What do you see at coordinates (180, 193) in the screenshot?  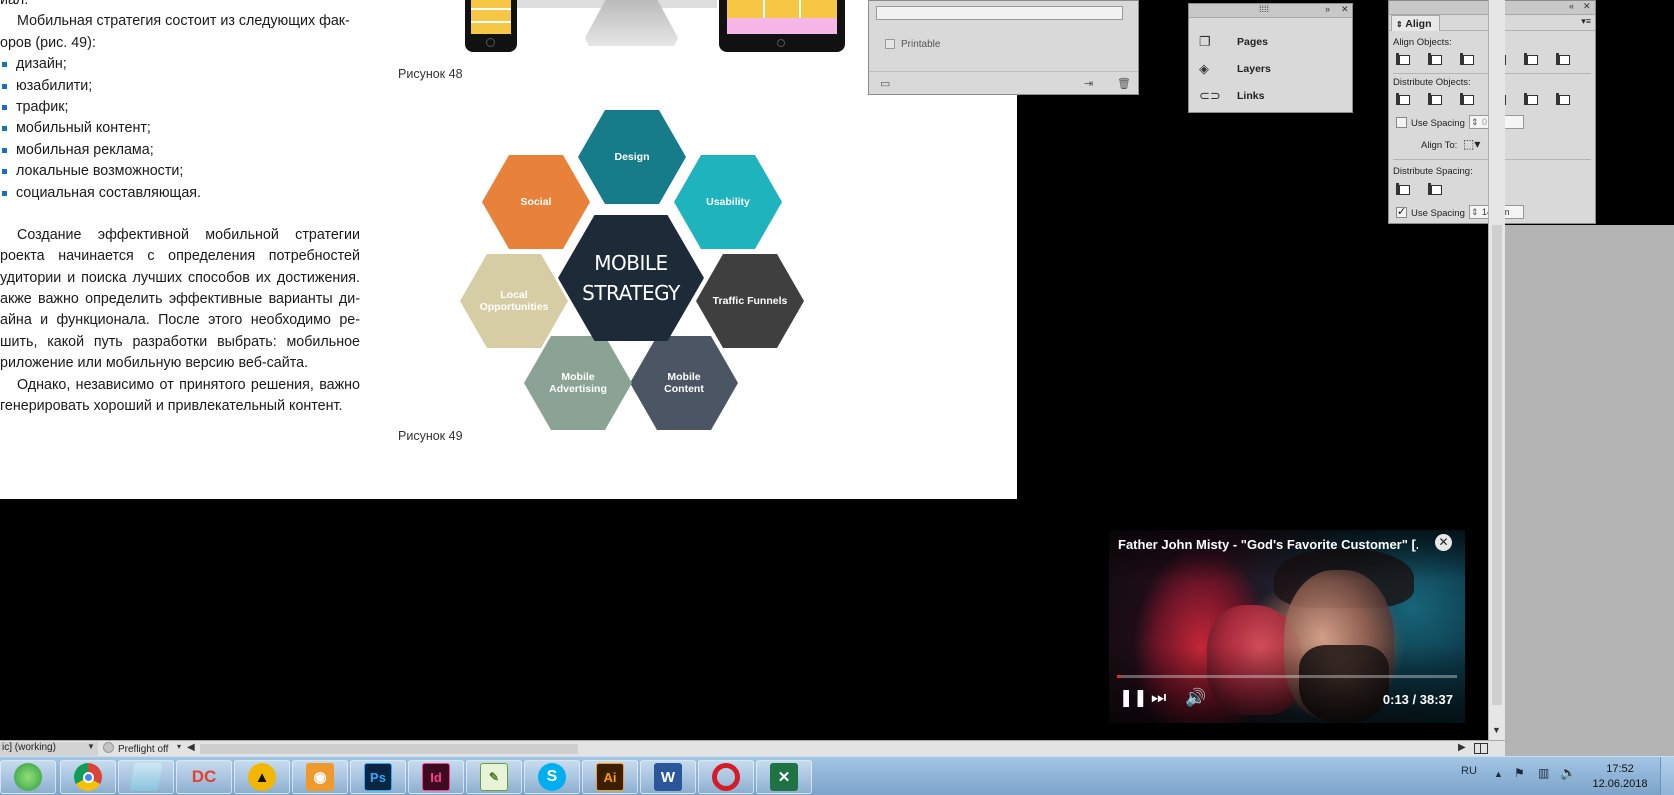 I see `bullet-item: социальная составляющая.` at bounding box center [180, 193].